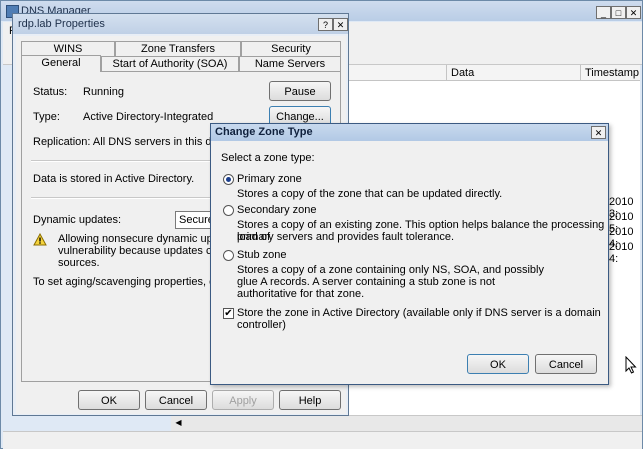 The width and height of the screenshot is (644, 450). What do you see at coordinates (322, 440) in the screenshot?
I see `status-bar` at bounding box center [322, 440].